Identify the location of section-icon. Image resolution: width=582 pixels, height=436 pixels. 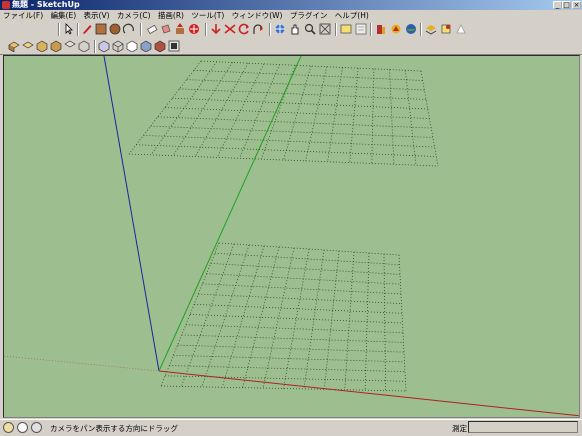
(361, 29).